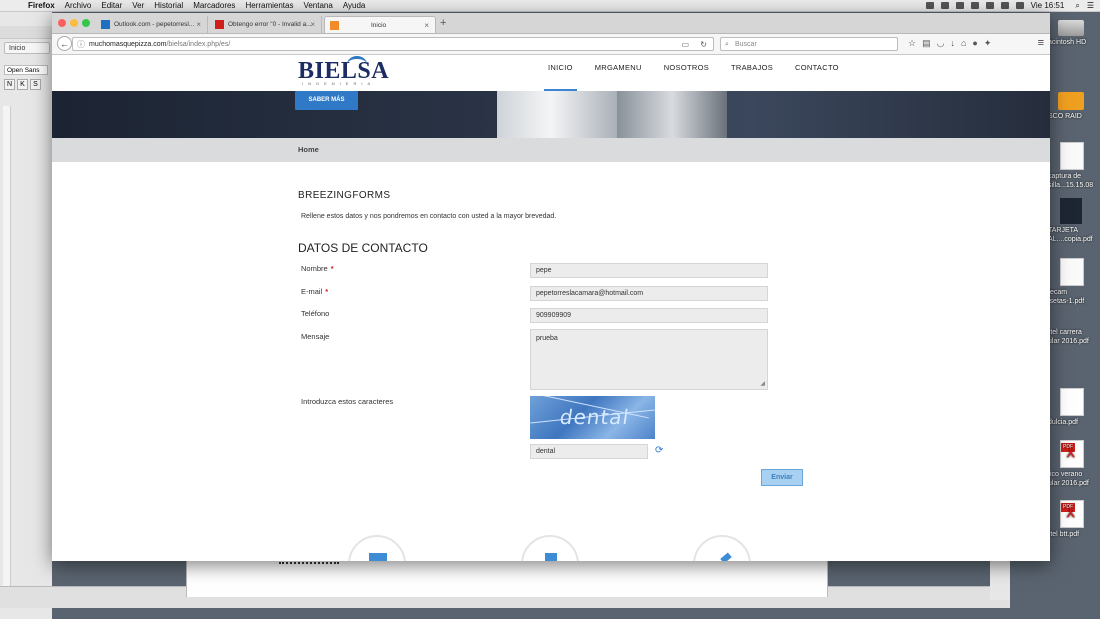 The width and height of the screenshot is (1100, 619). What do you see at coordinates (752, 73) in the screenshot?
I see `nav-trabajos: TRABAJOS` at bounding box center [752, 73].